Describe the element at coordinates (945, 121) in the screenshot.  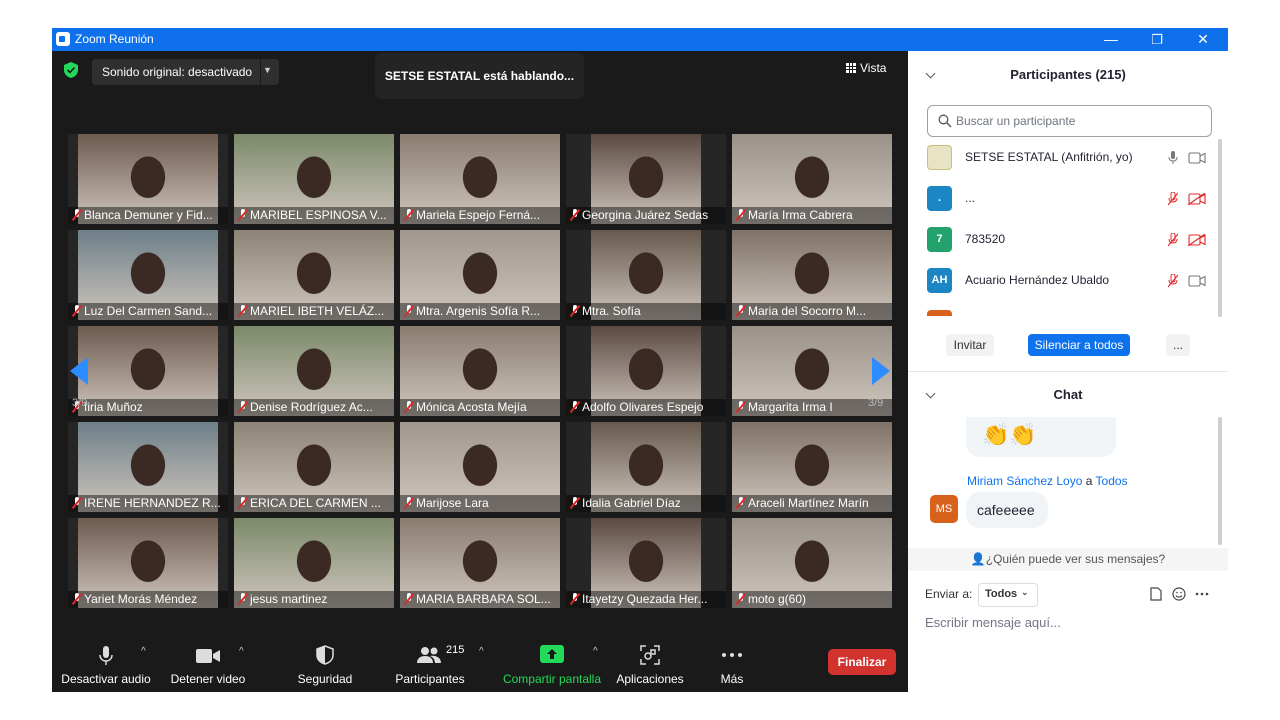
I see `search-icon` at that location.